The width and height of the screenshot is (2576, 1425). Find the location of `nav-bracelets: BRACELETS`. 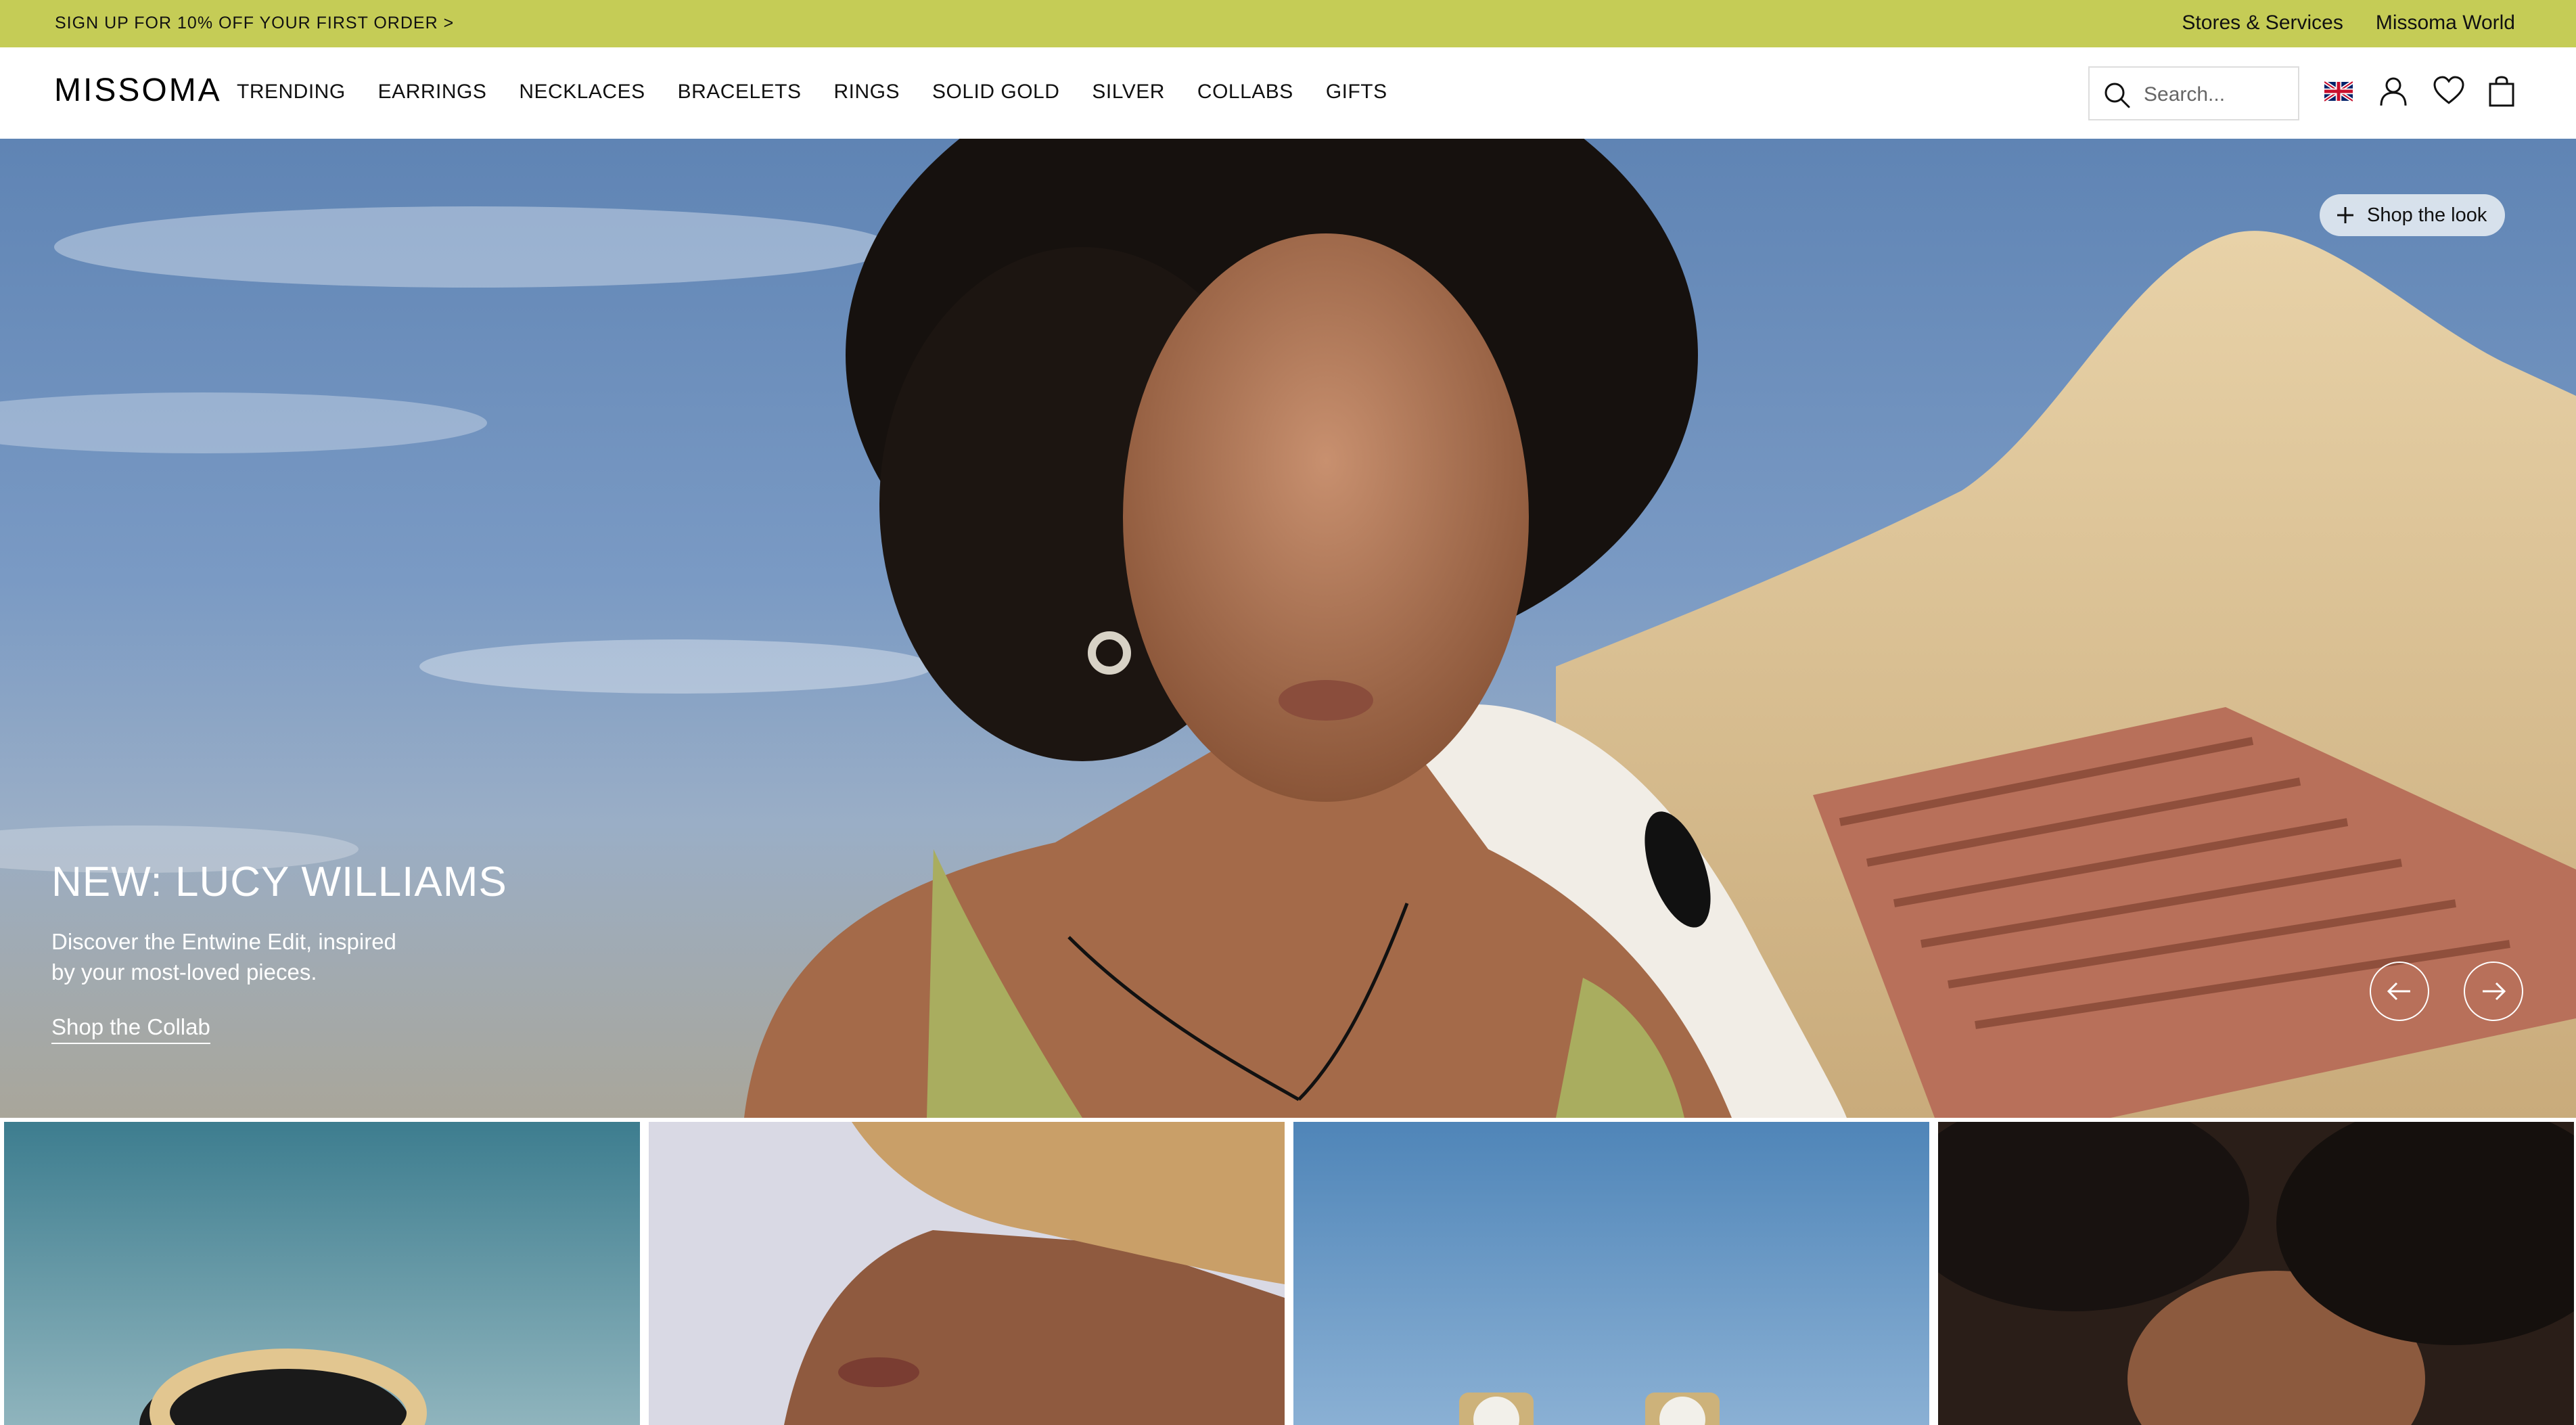

nav-bracelets: BRACELETS is located at coordinates (740, 92).